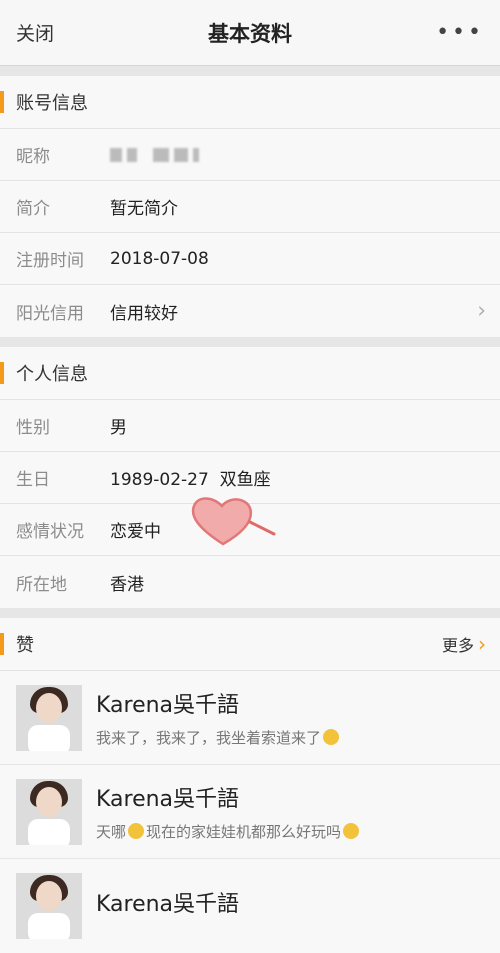 The image size is (500, 953). Describe the element at coordinates (244, 832) in the screenshot. I see `like-message-text: 现在的家娃娃机都那么好玩吗` at that location.